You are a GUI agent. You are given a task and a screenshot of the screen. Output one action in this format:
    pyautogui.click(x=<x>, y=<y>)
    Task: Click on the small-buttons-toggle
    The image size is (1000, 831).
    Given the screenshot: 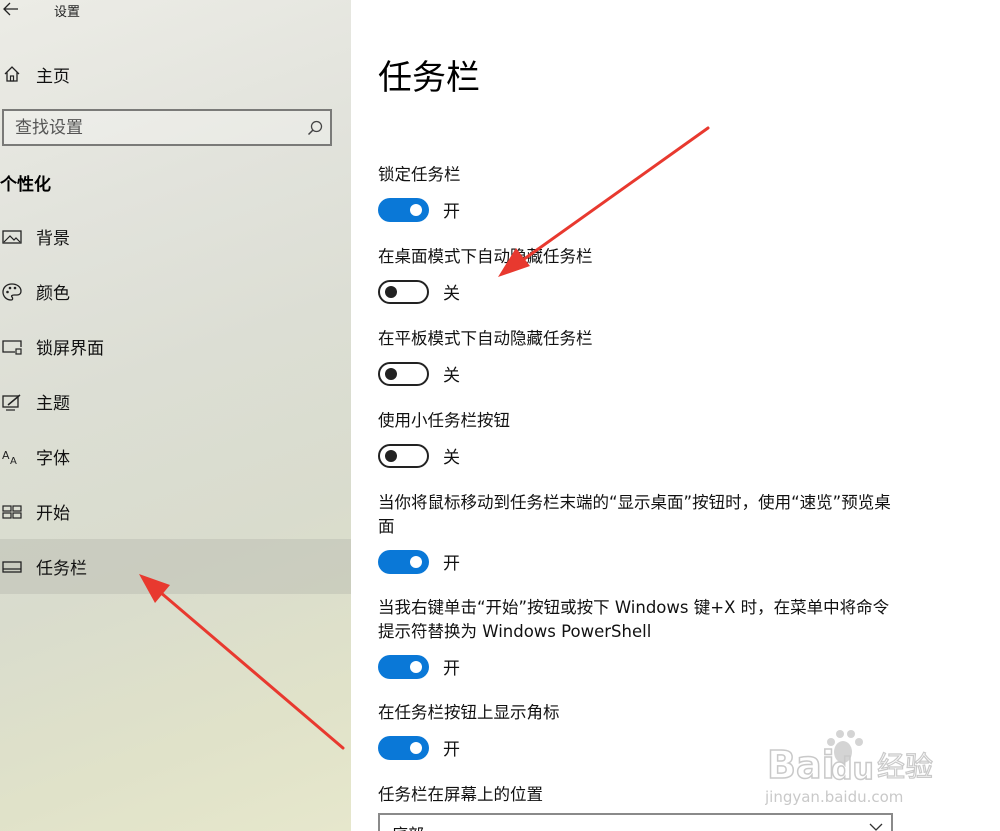 What is the action you would take?
    pyautogui.click(x=403, y=455)
    